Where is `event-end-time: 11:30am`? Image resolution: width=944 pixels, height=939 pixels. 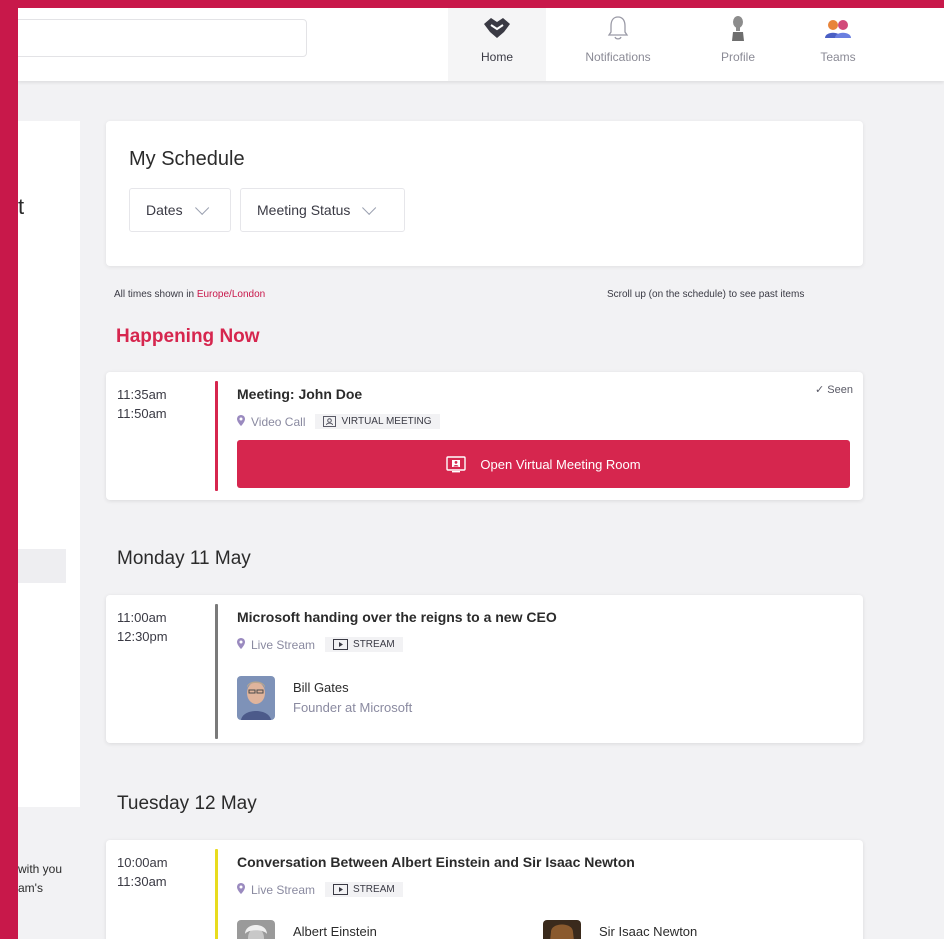
event-end-time: 11:30am is located at coordinates (142, 881).